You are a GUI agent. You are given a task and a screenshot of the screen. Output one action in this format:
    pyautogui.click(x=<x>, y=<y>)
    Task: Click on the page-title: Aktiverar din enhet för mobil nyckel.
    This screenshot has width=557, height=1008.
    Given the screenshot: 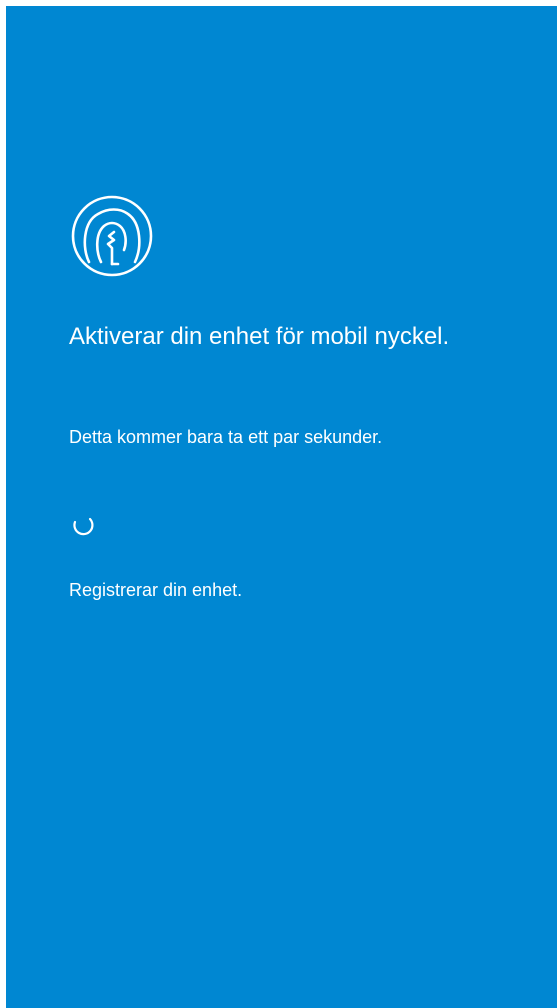 What is the action you would take?
    pyautogui.click(x=259, y=336)
    